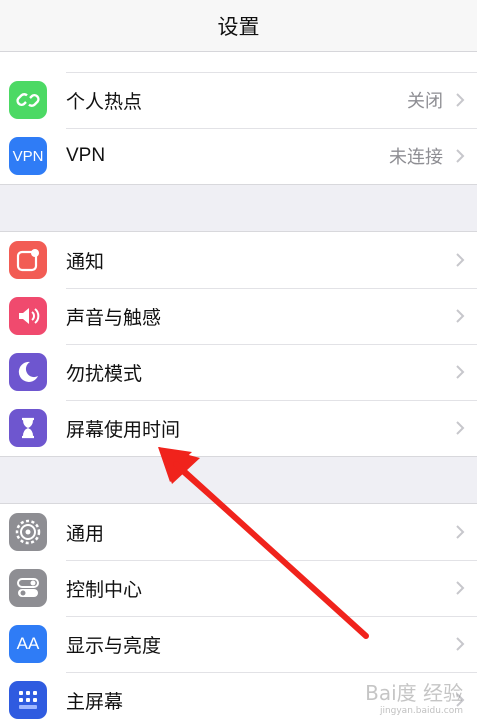  I want to click on settings-row-label: VPN, so click(86, 155).